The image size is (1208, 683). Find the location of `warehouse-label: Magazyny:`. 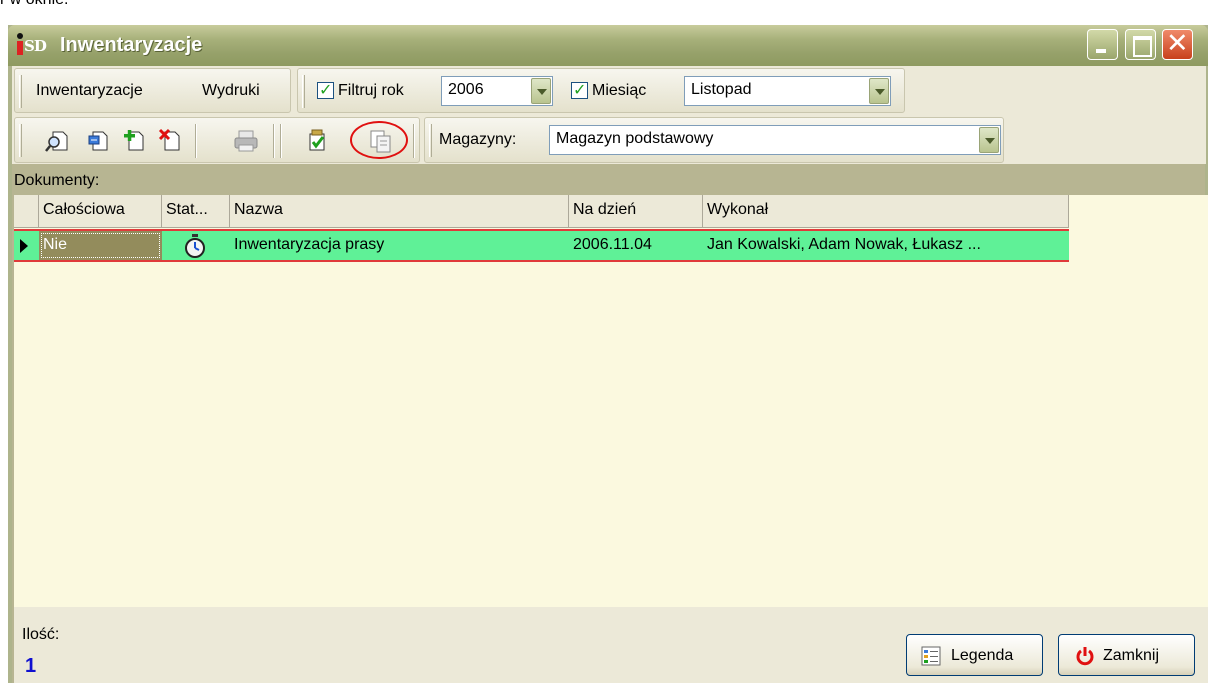

warehouse-label: Magazyny: is located at coordinates (478, 139).